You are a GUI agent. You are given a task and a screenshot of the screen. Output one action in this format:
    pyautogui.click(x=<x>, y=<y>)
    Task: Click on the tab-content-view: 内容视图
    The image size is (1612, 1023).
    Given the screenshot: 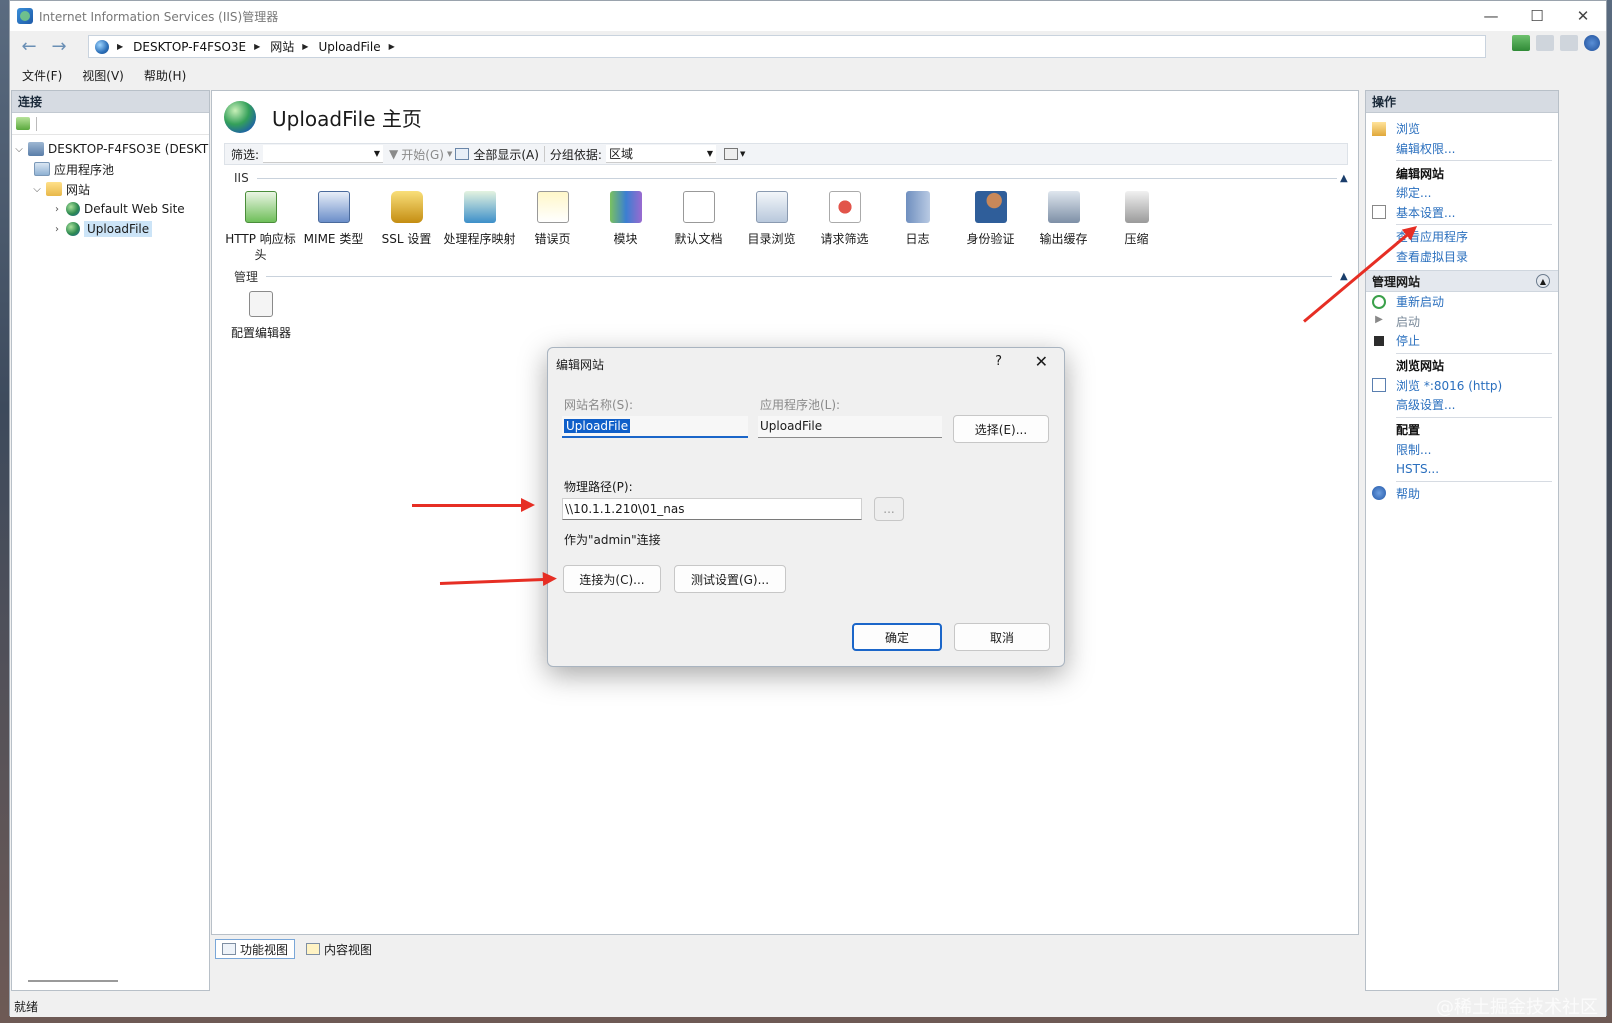 What is the action you would take?
    pyautogui.click(x=339, y=949)
    